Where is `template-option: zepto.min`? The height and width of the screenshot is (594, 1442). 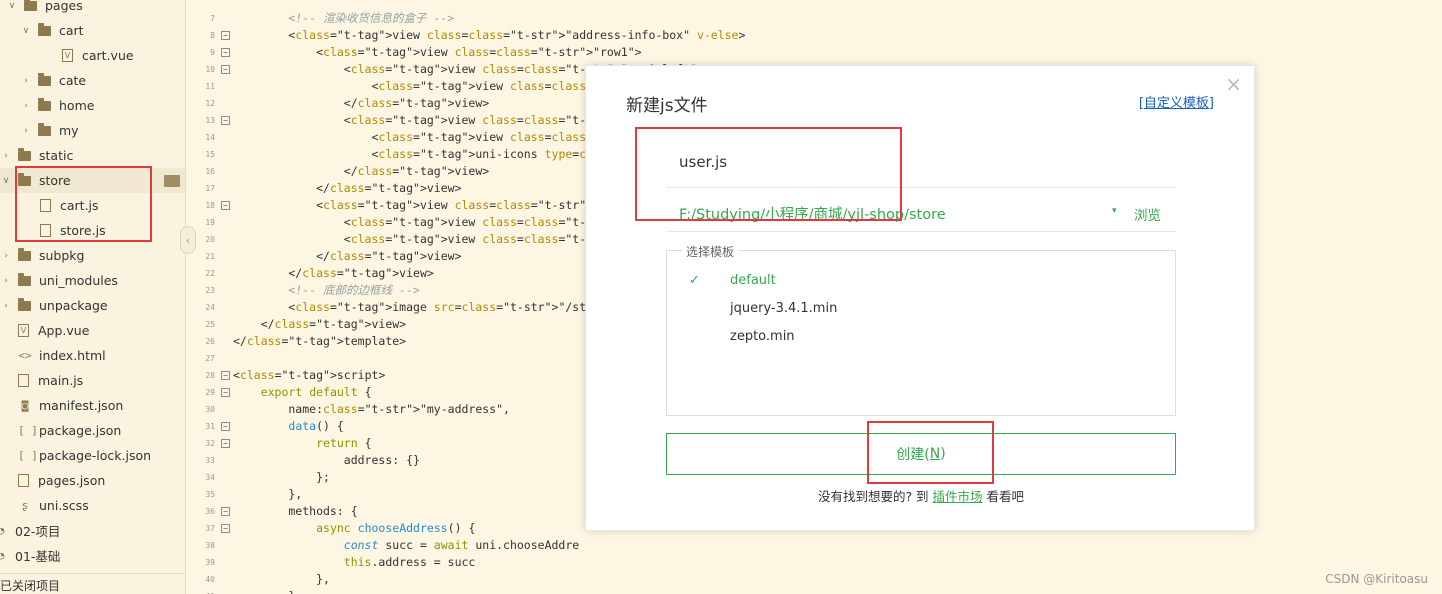 template-option: zepto.min is located at coordinates (921, 337).